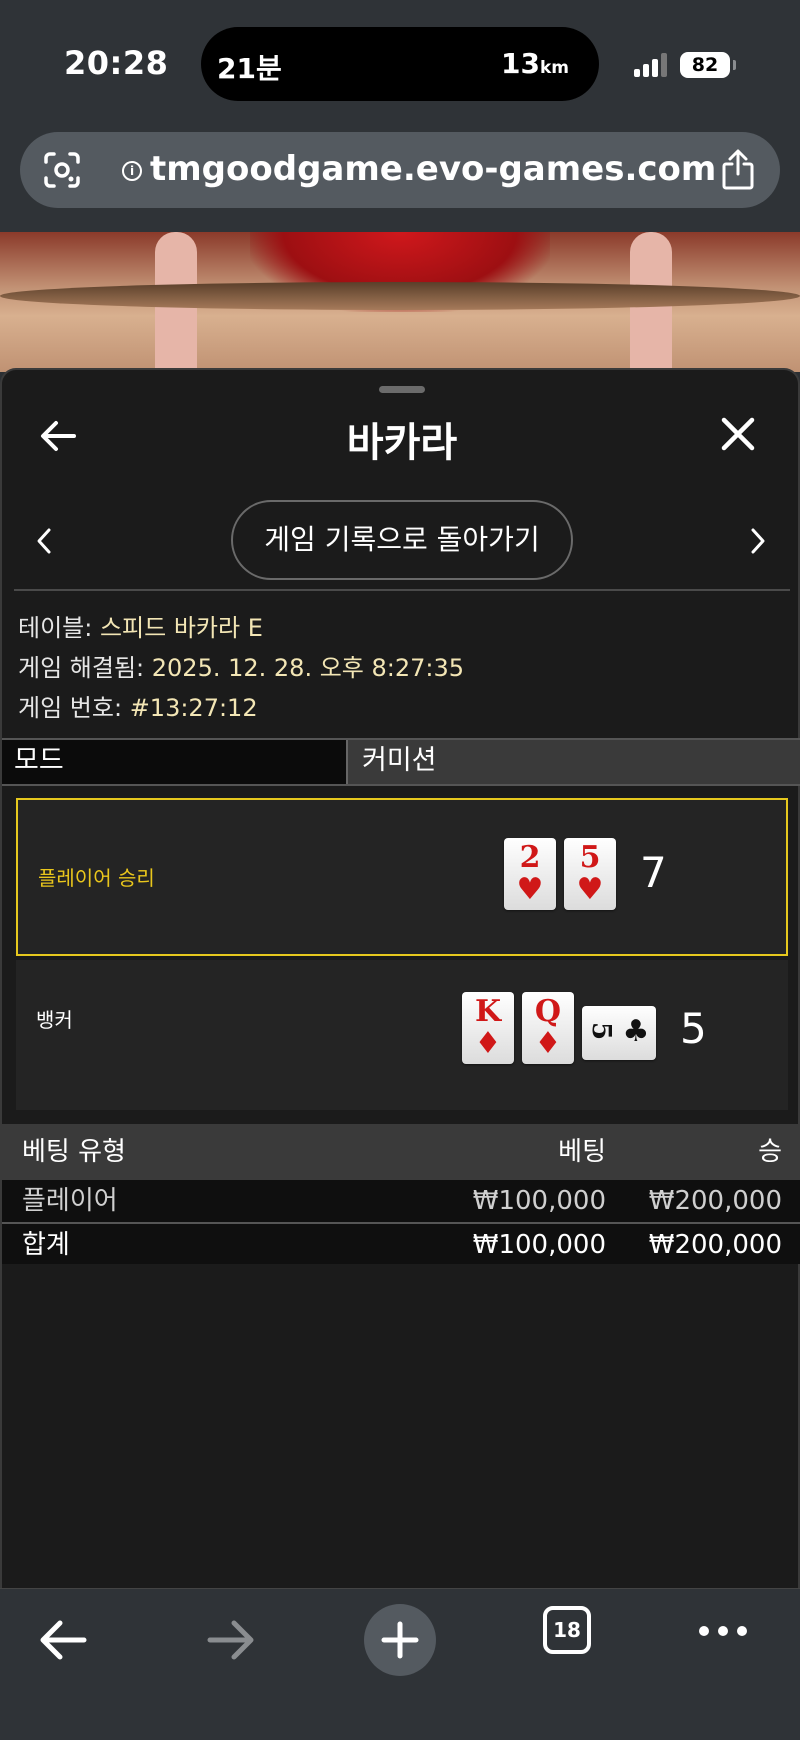 This screenshot has height=1740, width=800. What do you see at coordinates (55, 628) in the screenshot?
I see `table-label: 테이블:` at bounding box center [55, 628].